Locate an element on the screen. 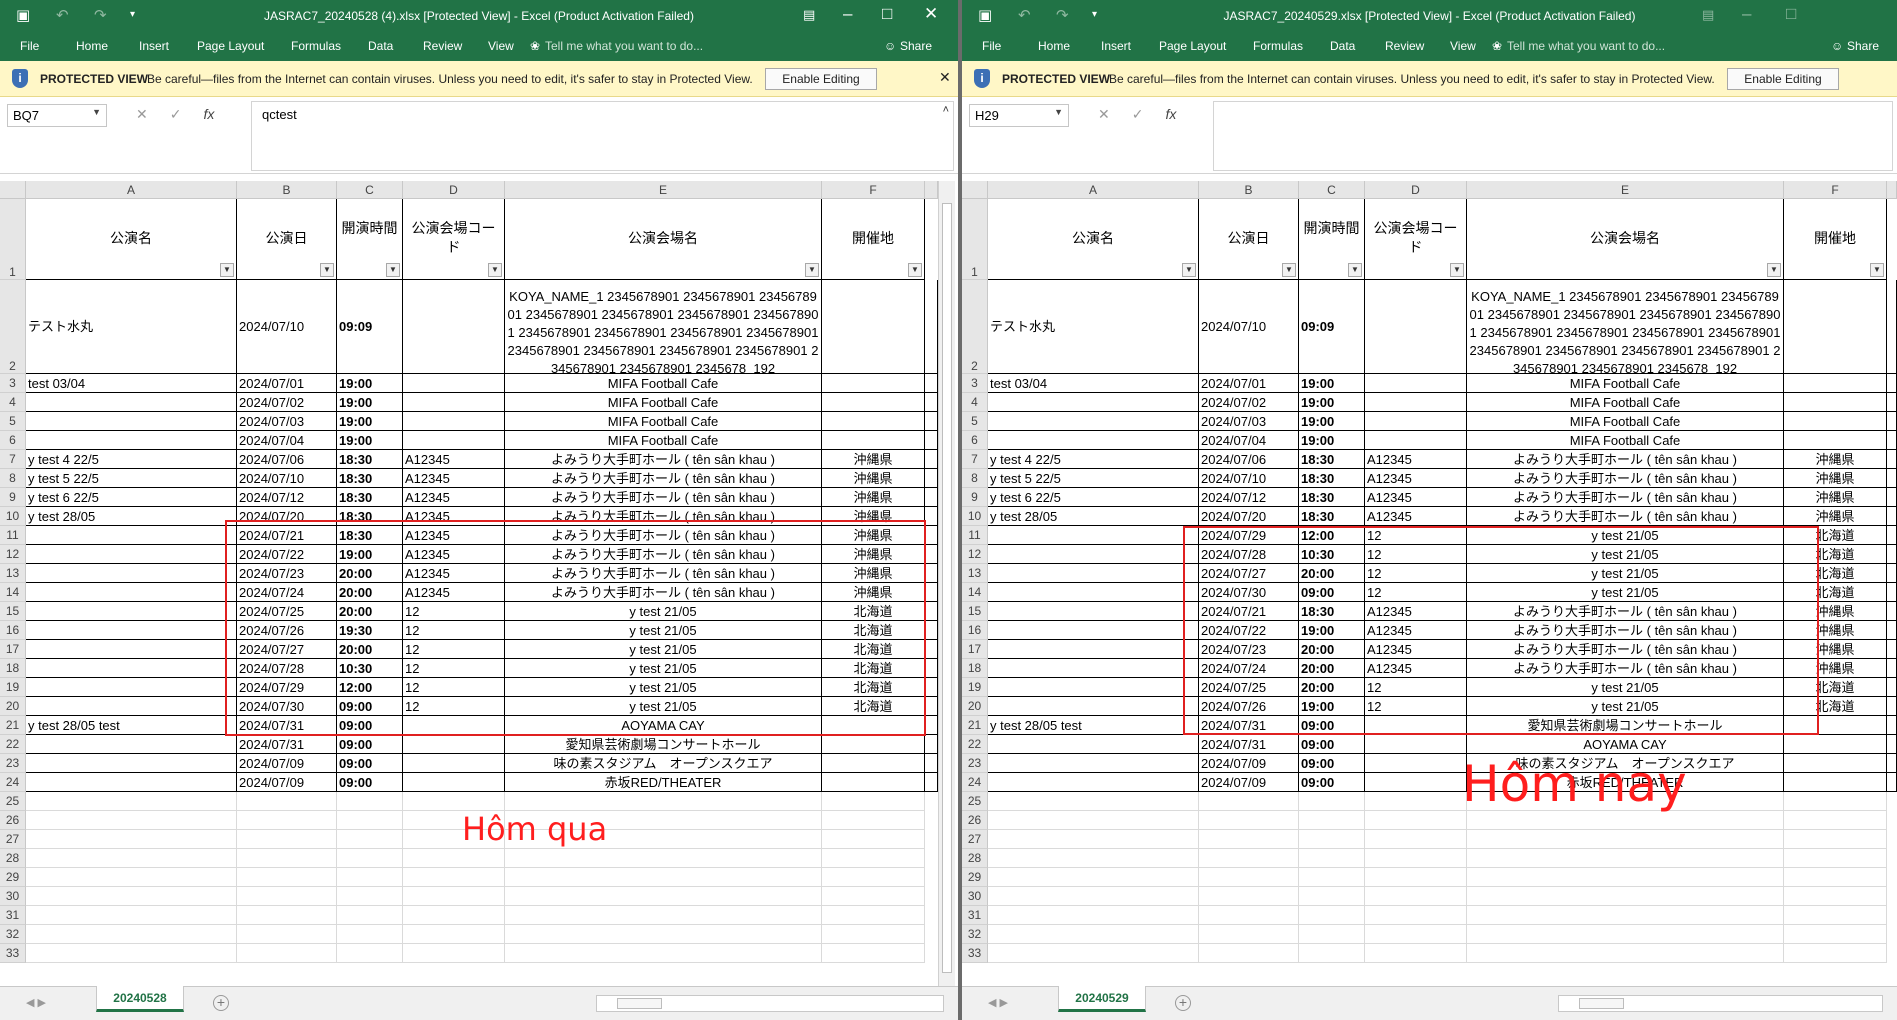 Image resolution: width=1897 pixels, height=1020 pixels. ribbon-tab-home: Home is located at coordinates (92, 46).